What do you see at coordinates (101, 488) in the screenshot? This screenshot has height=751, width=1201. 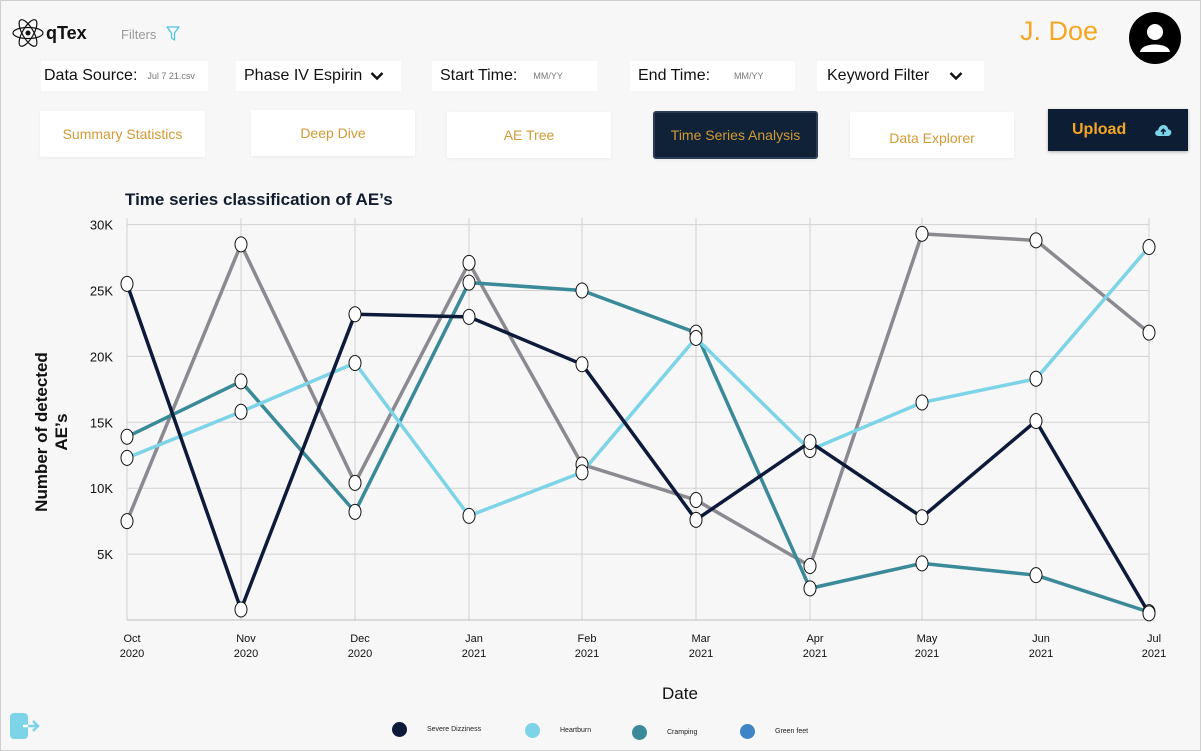 I see `y-tick-label: 10K` at bounding box center [101, 488].